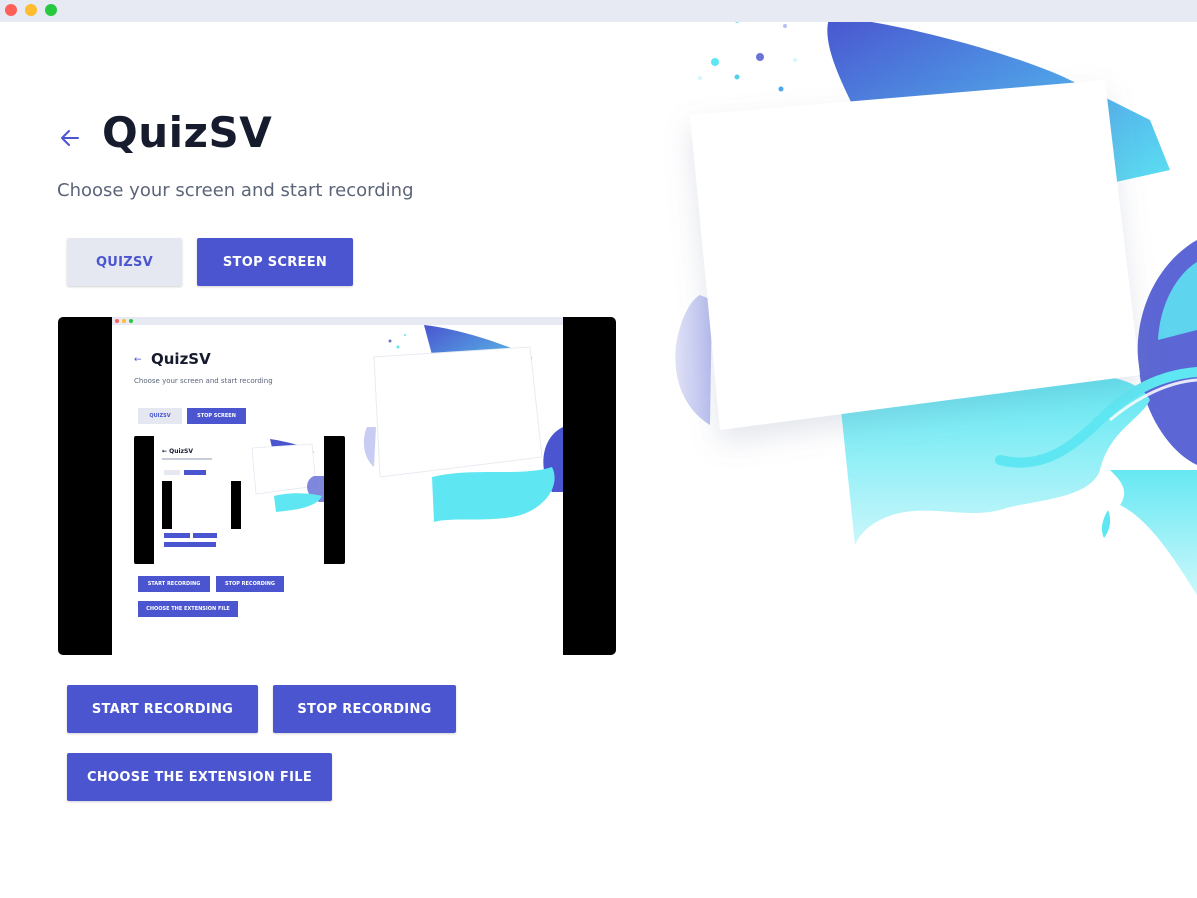 The height and width of the screenshot is (898, 1197). Describe the element at coordinates (747, 57) in the screenshot. I see `particle-dots` at that location.